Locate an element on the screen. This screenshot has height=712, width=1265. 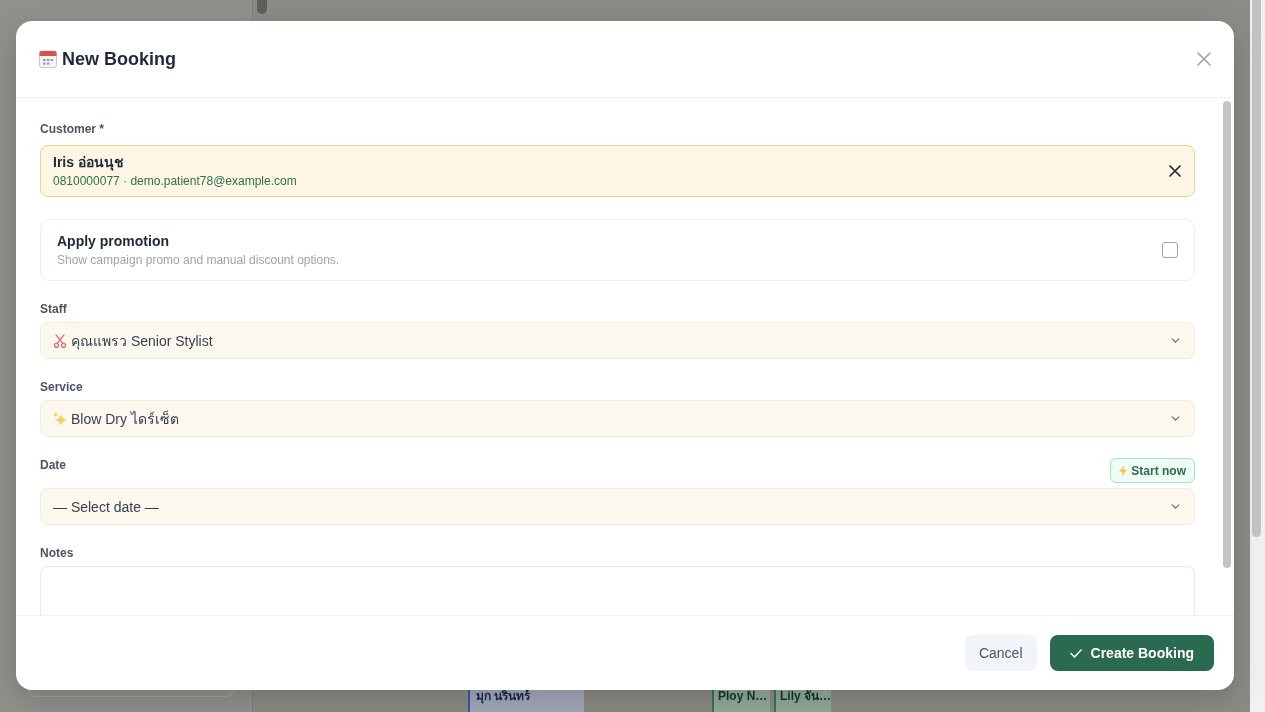
resize-handle is located at coordinates (262, 7).